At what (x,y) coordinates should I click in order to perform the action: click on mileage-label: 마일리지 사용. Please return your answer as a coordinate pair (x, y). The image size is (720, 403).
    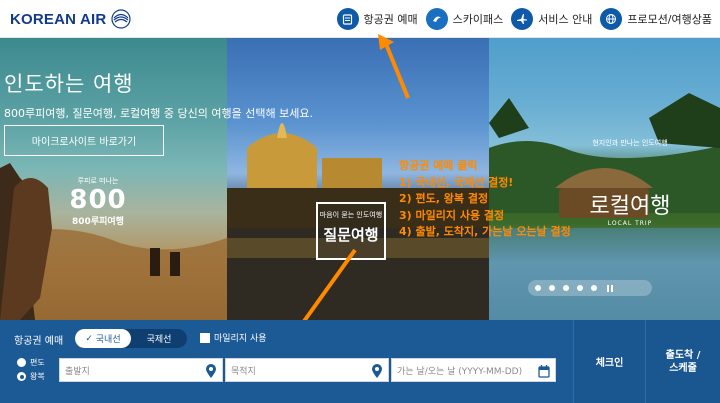
    Looking at the image, I should click on (240, 339).